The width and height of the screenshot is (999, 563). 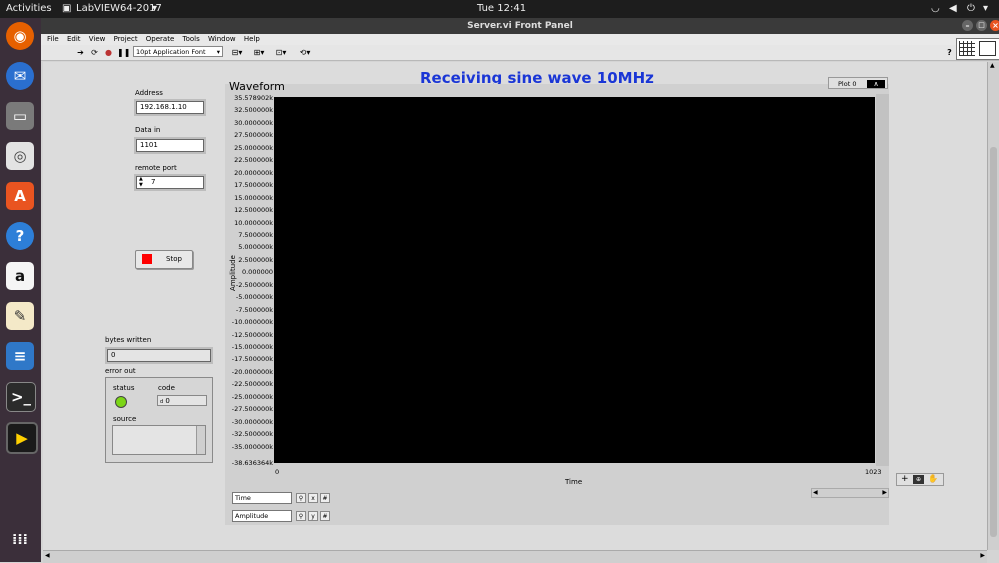 What do you see at coordinates (141, 182) in the screenshot?
I see `stepper-arrows-icon: ▲ ▼` at bounding box center [141, 182].